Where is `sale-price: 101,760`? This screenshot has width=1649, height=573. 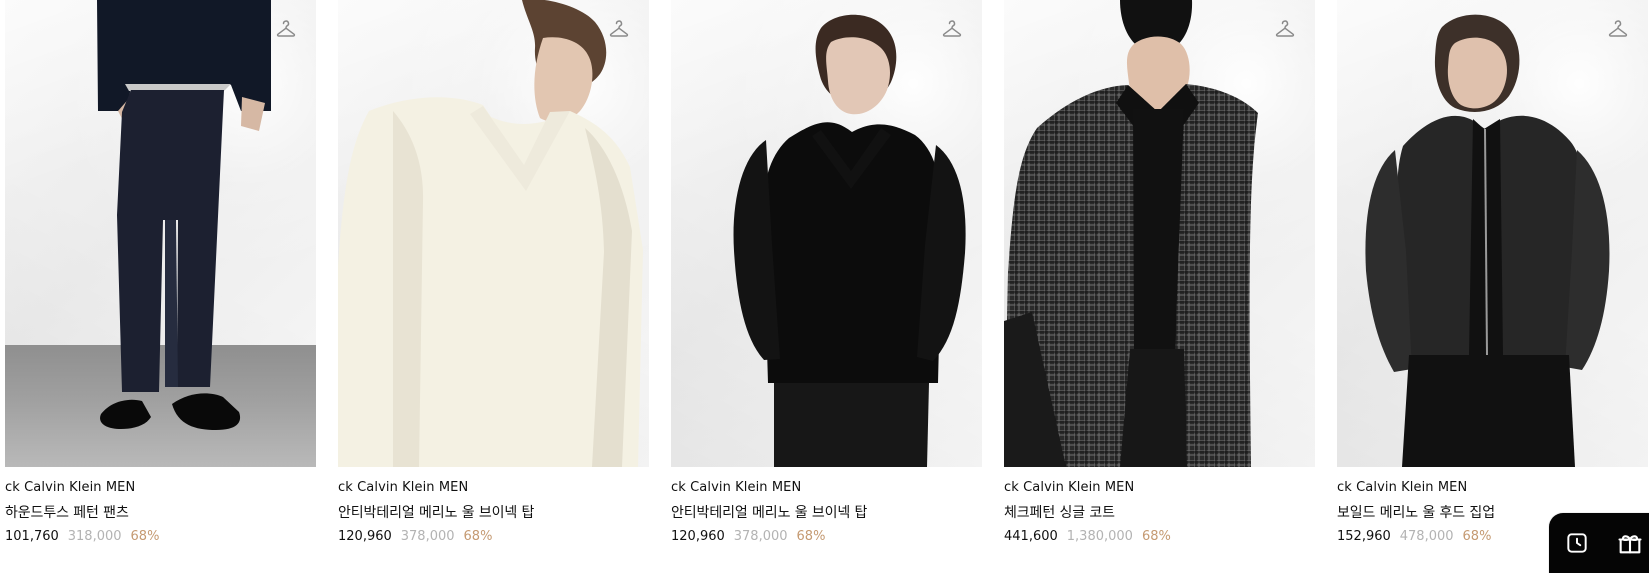 sale-price: 101,760 is located at coordinates (32, 536).